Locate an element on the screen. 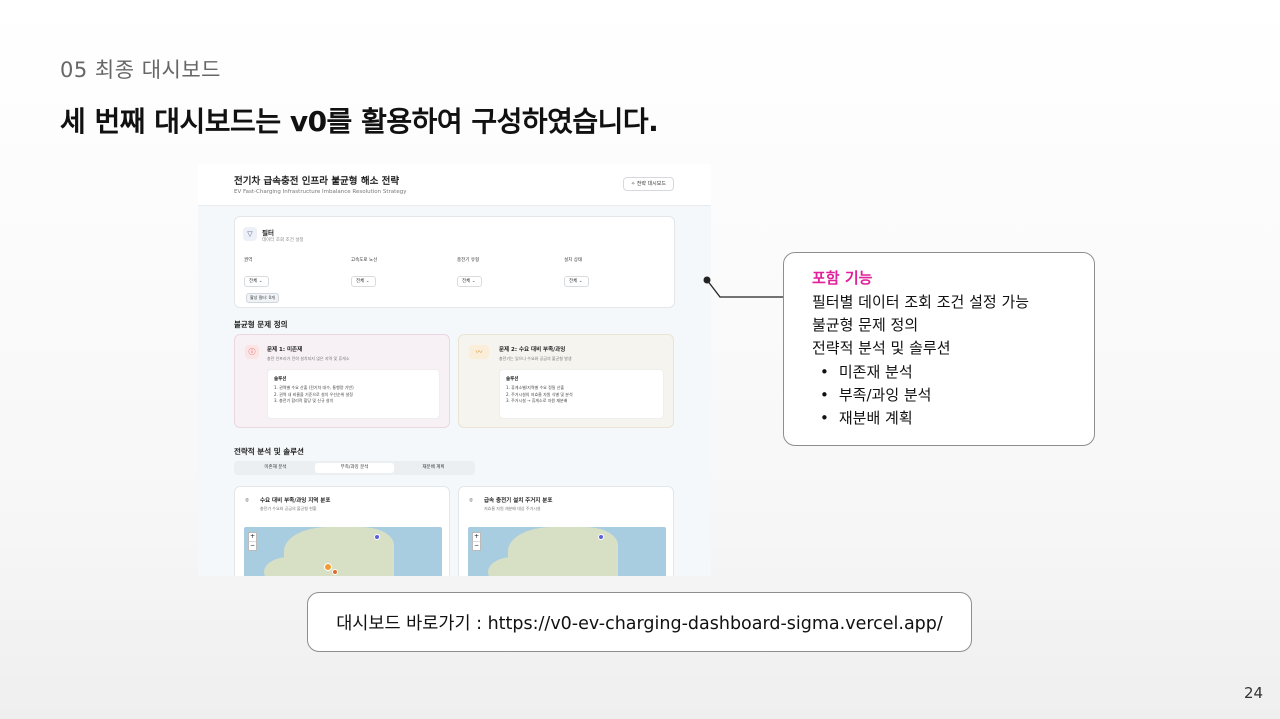 The height and width of the screenshot is (719, 1280). tab-shortage-surplus-analysis: 부족/과잉 분석 is located at coordinates (354, 468).